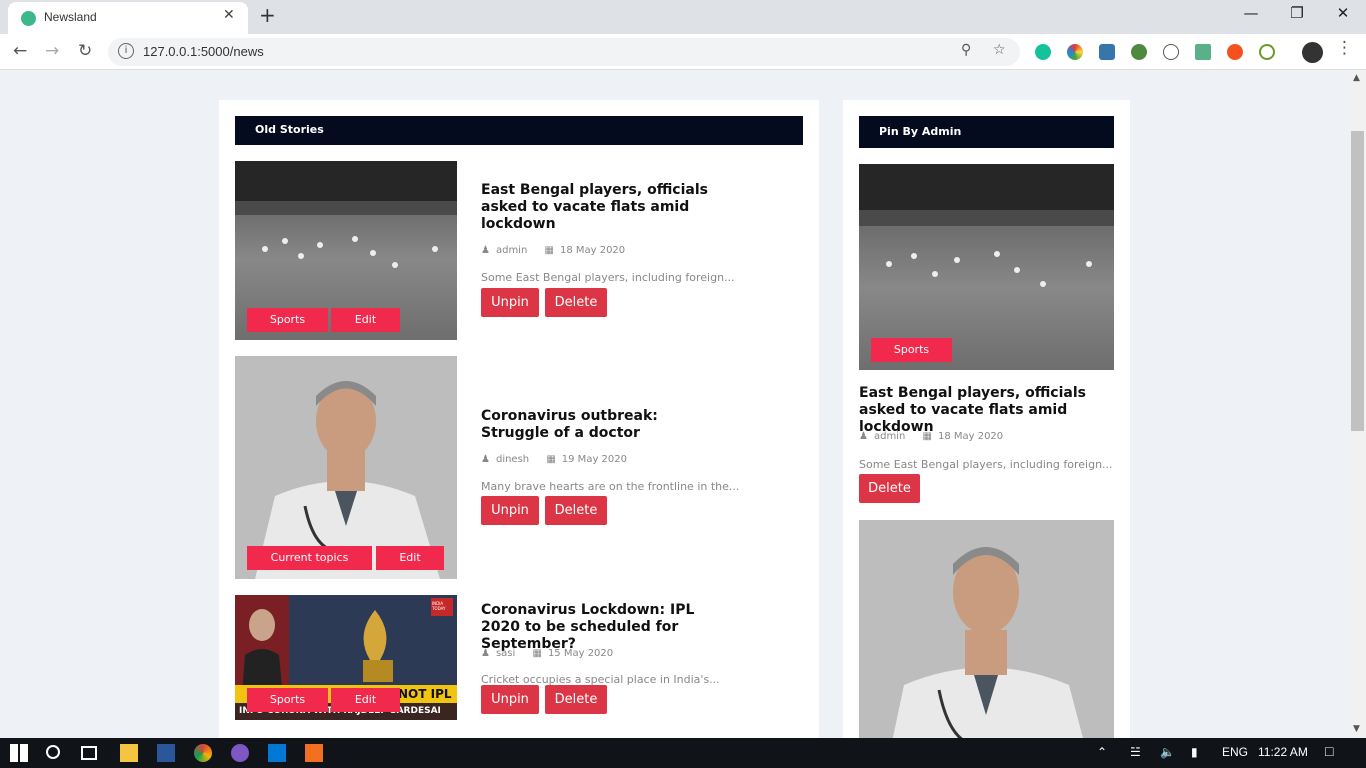 The height and width of the screenshot is (768, 1366). Describe the element at coordinates (1139, 52) in the screenshot. I see `globe-extension-icon` at that location.